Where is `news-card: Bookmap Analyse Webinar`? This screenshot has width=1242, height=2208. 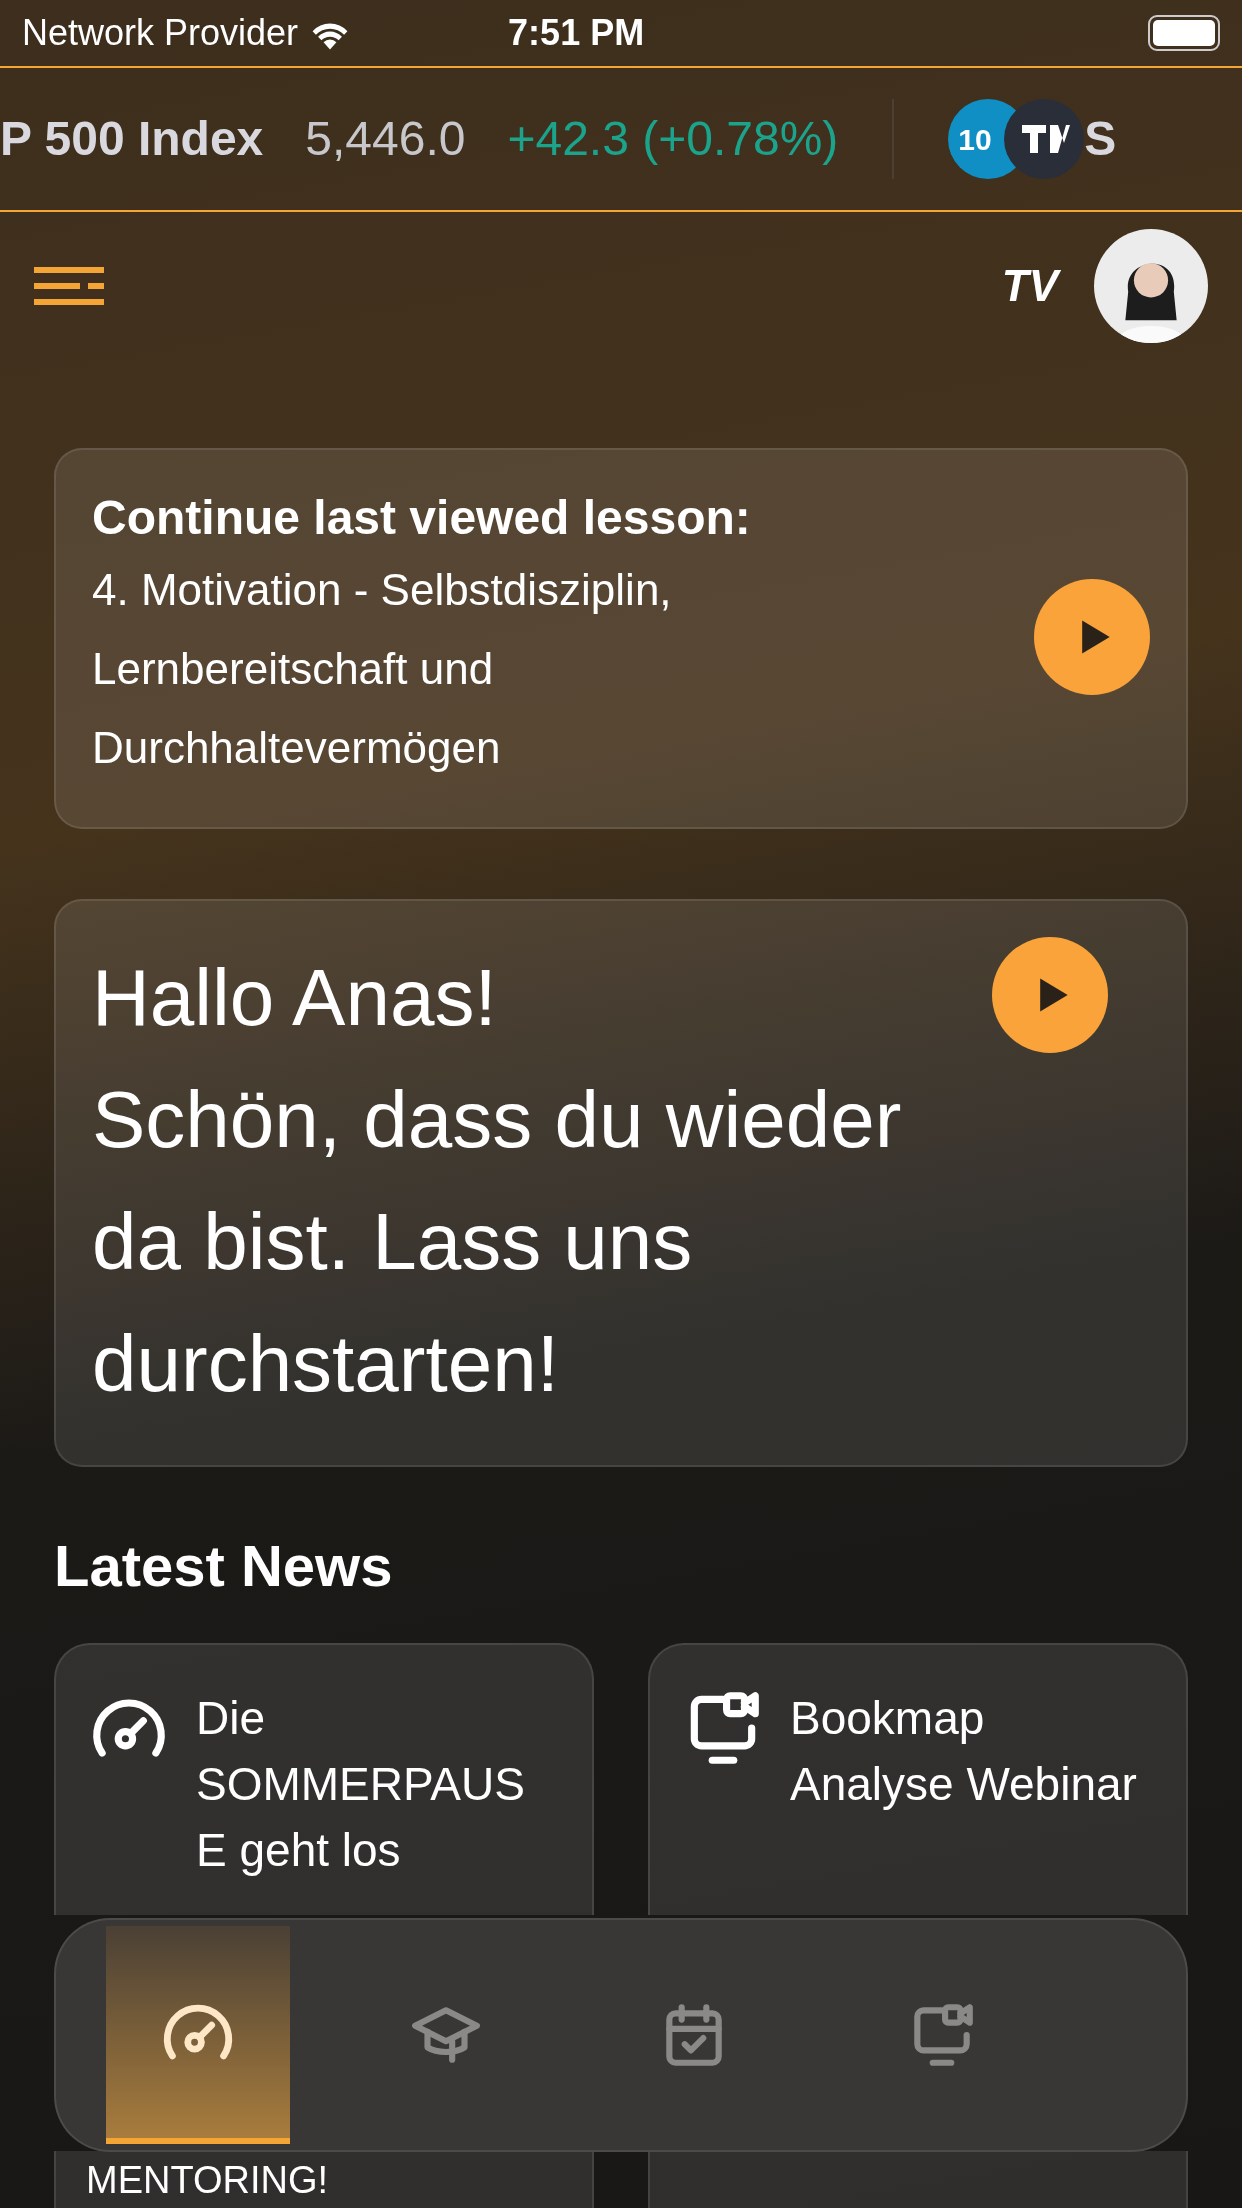 news-card: Bookmap Analyse Webinar is located at coordinates (918, 1779).